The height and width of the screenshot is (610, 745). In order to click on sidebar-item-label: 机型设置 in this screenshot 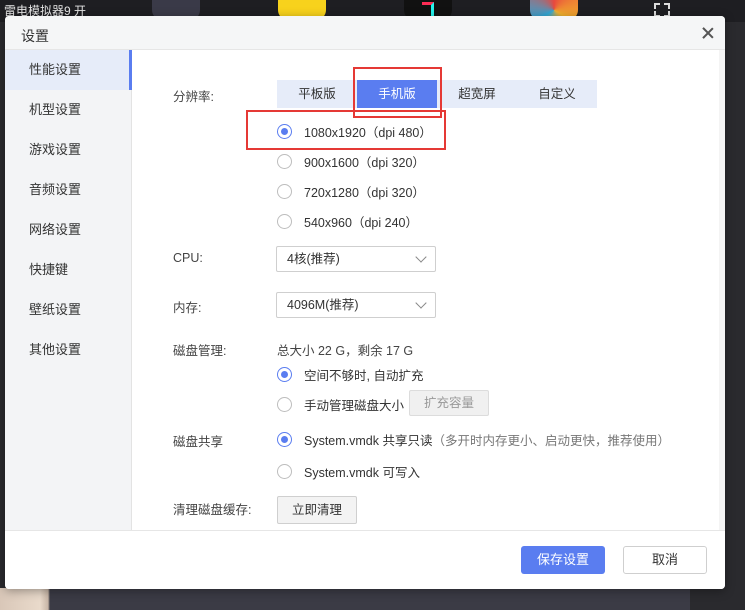, I will do `click(55, 109)`.